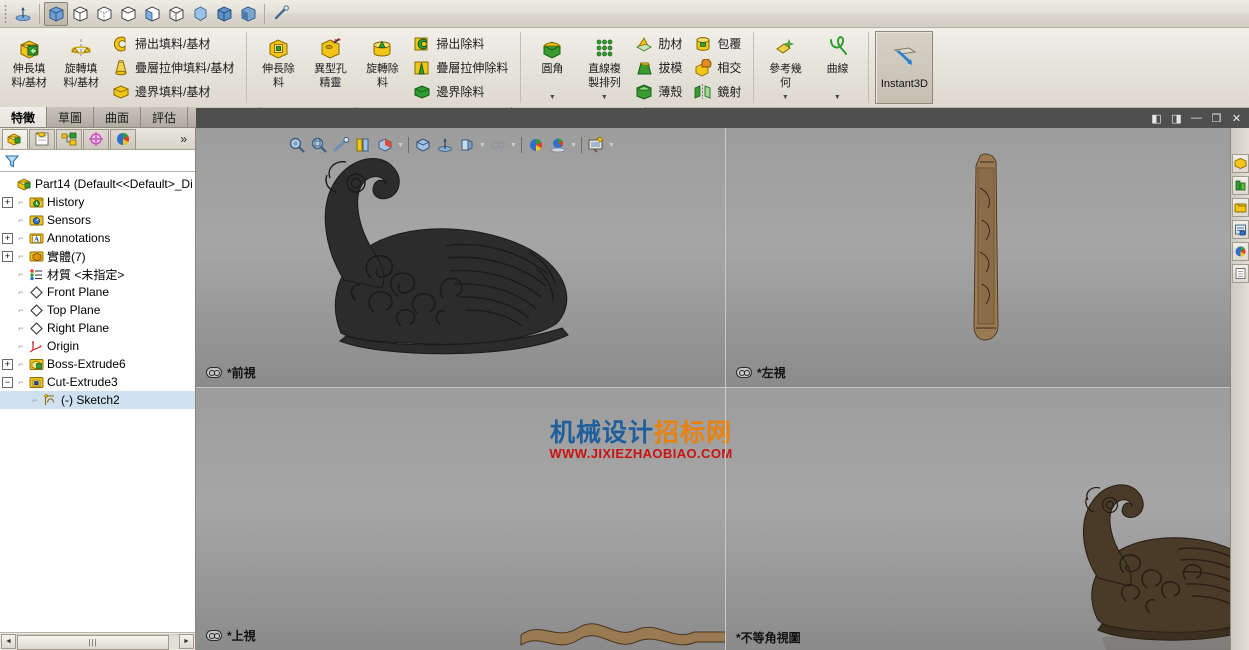 This screenshot has width=1249, height=650. I want to click on view-palette-icon, so click(1240, 229).